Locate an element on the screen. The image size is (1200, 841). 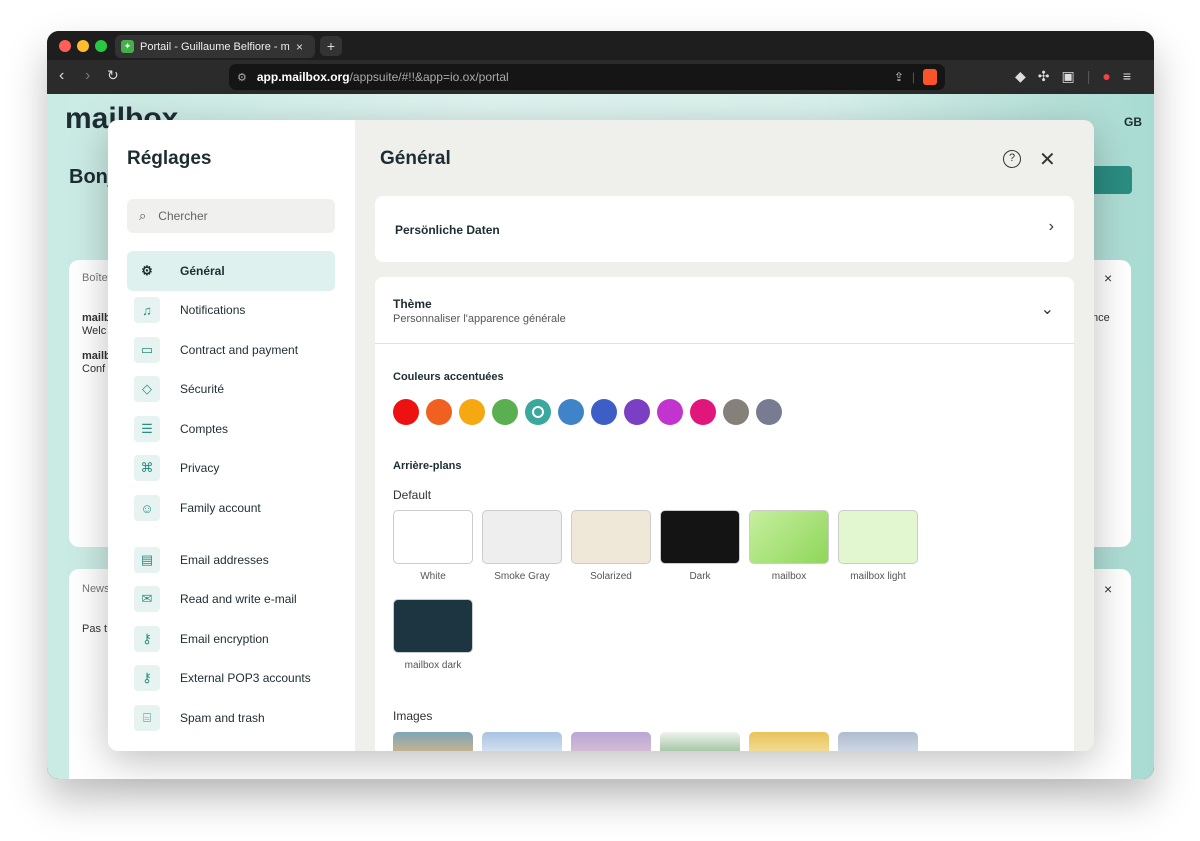
sidebar-item-email-addresses: ▤ Email addresses is located at coordinates (231, 560).